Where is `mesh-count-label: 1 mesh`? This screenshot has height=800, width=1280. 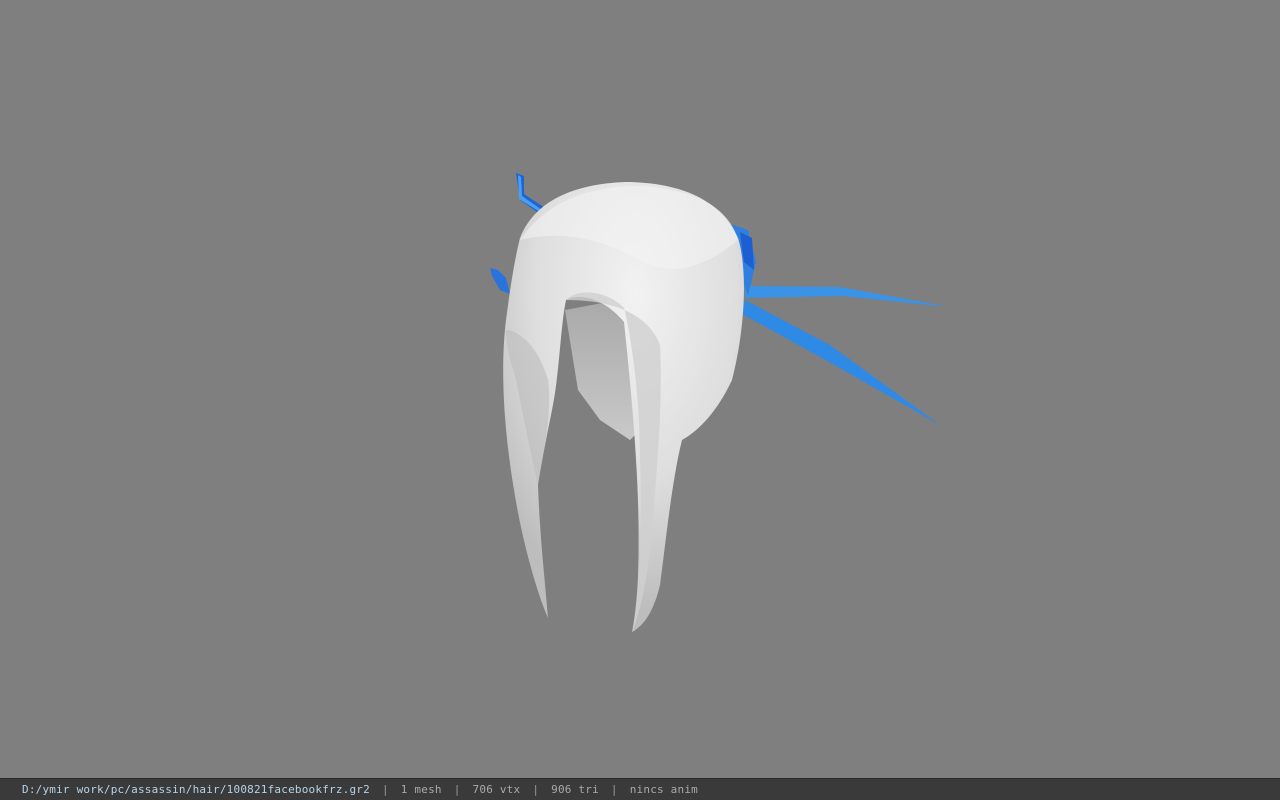 mesh-count-label: 1 mesh is located at coordinates (421, 789).